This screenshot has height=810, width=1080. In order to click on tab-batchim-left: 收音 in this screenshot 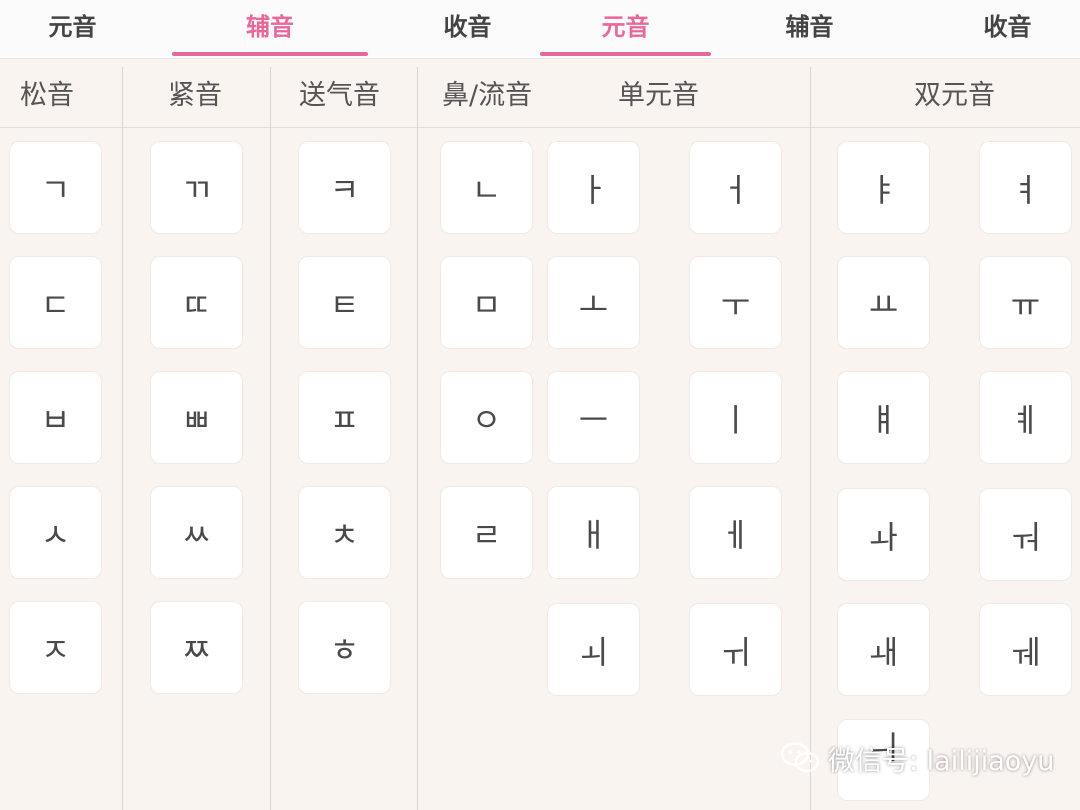, I will do `click(467, 28)`.